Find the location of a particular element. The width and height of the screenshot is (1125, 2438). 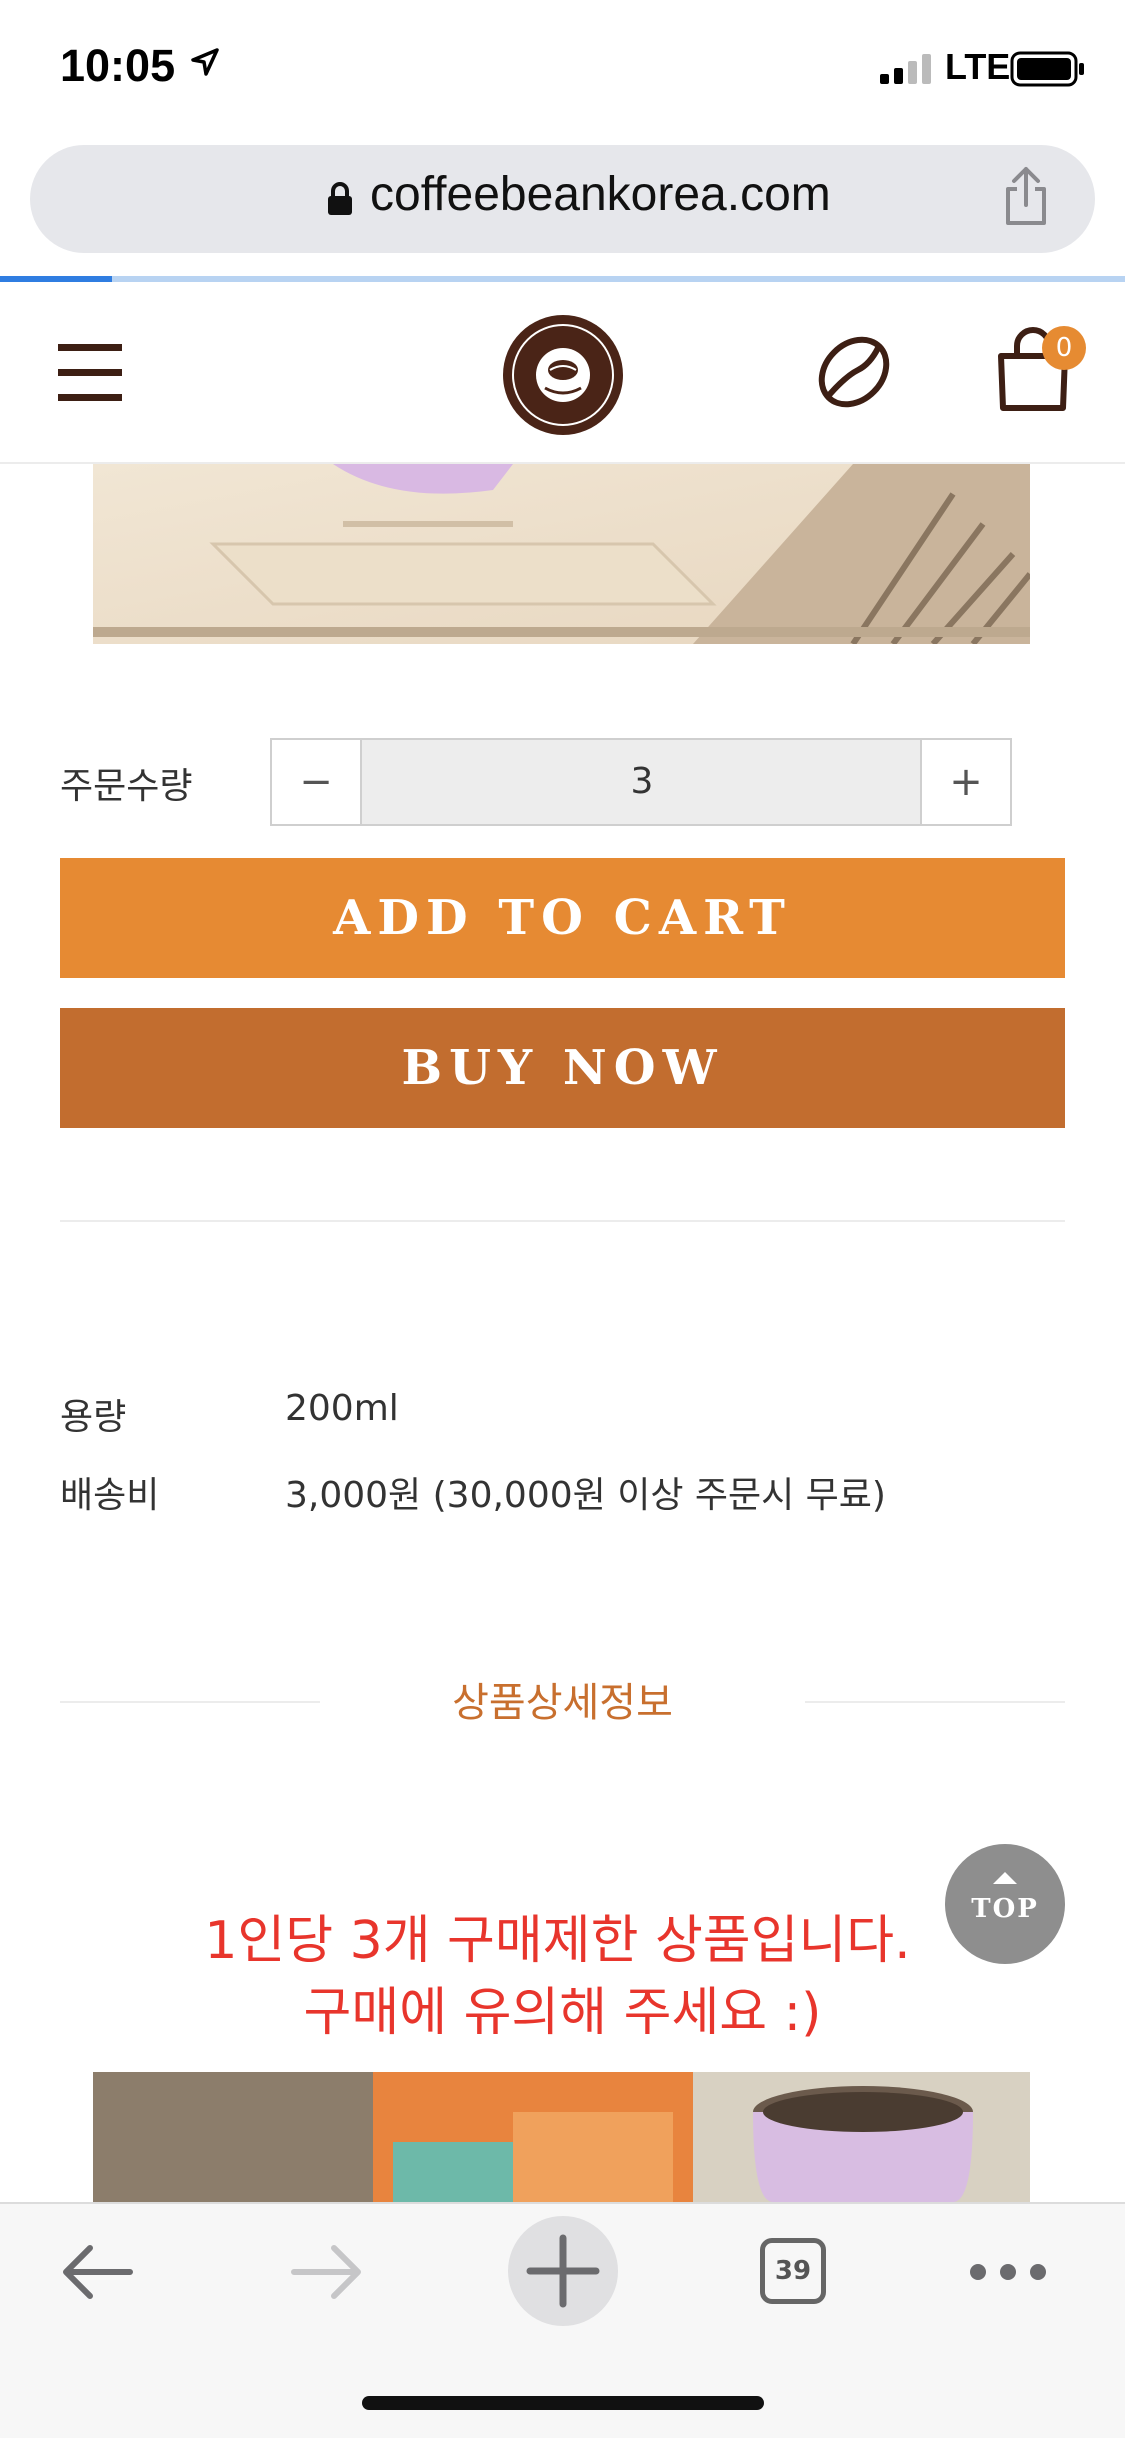

scroll-to-top-button: TOP is located at coordinates (1005, 1904).